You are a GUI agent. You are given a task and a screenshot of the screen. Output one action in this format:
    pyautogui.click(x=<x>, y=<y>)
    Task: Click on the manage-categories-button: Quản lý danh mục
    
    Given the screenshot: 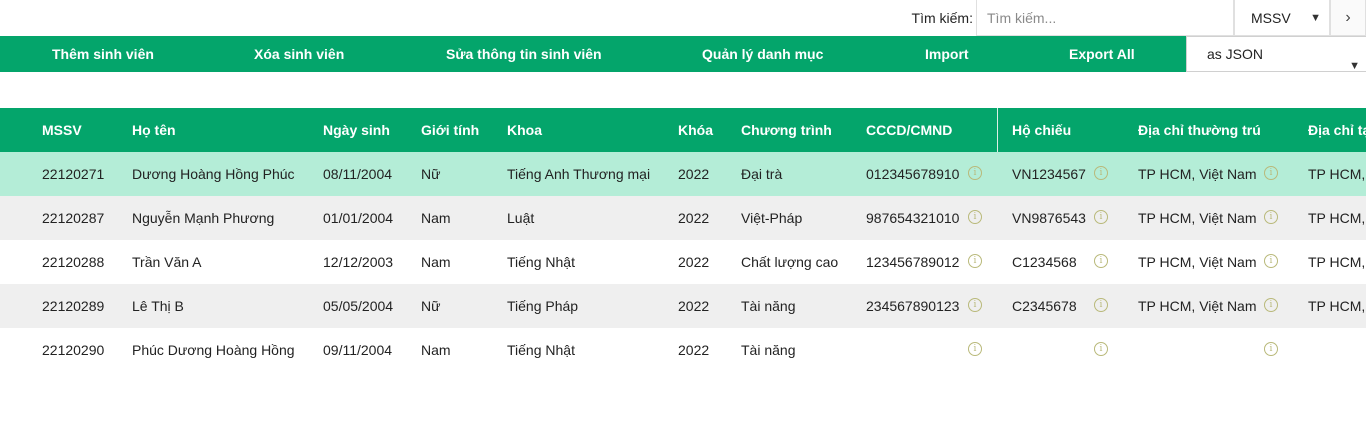 What is the action you would take?
    pyautogui.click(x=762, y=54)
    